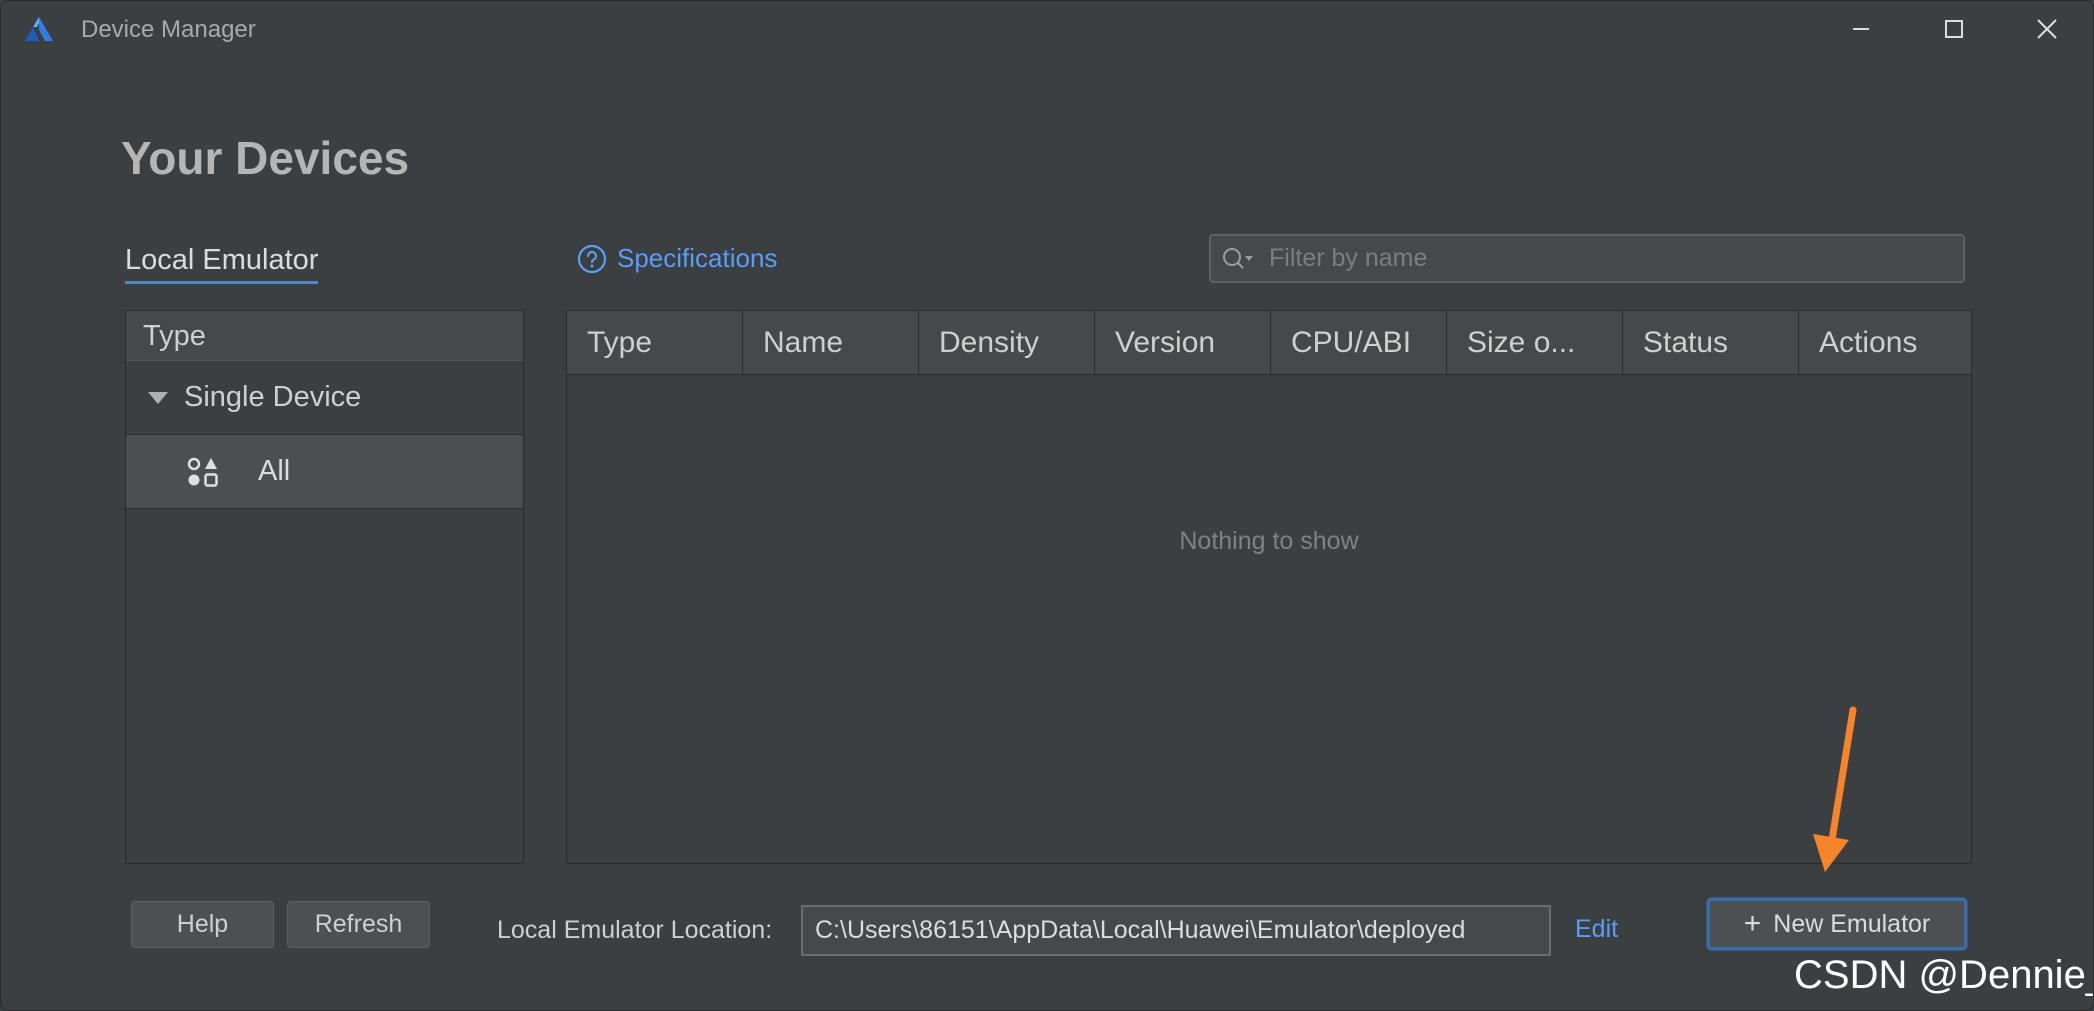  I want to click on help-button: Help, so click(202, 924).